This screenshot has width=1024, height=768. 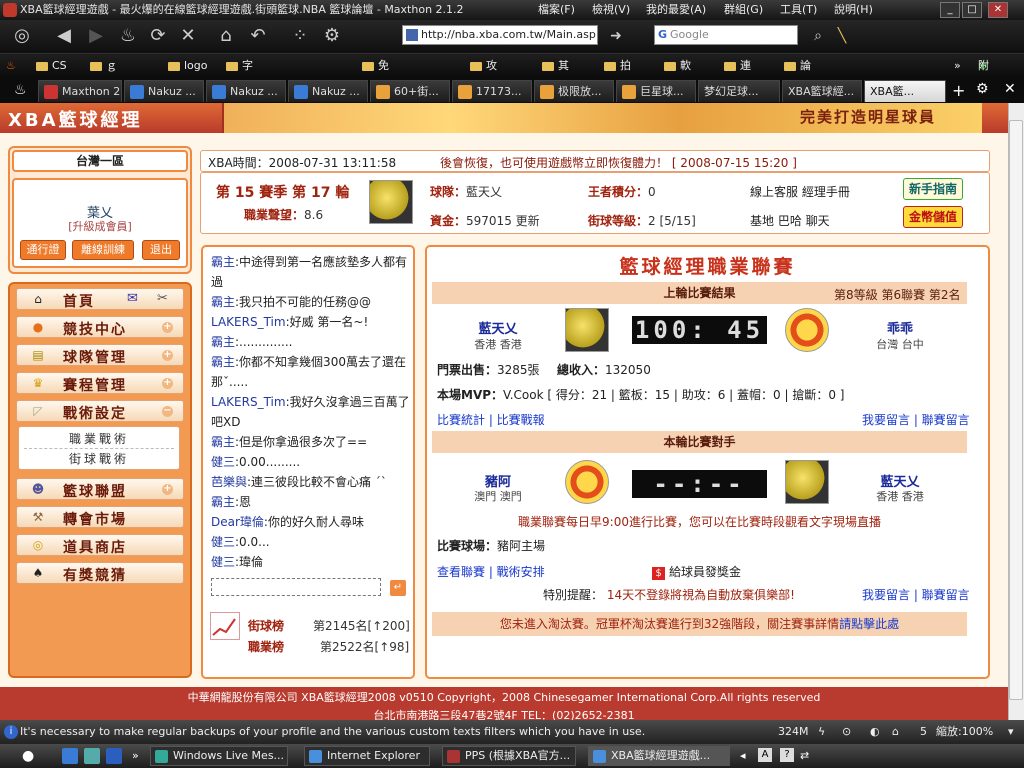 What do you see at coordinates (933, 217) in the screenshot?
I see `gold-recharge-button: 金幣儲值` at bounding box center [933, 217].